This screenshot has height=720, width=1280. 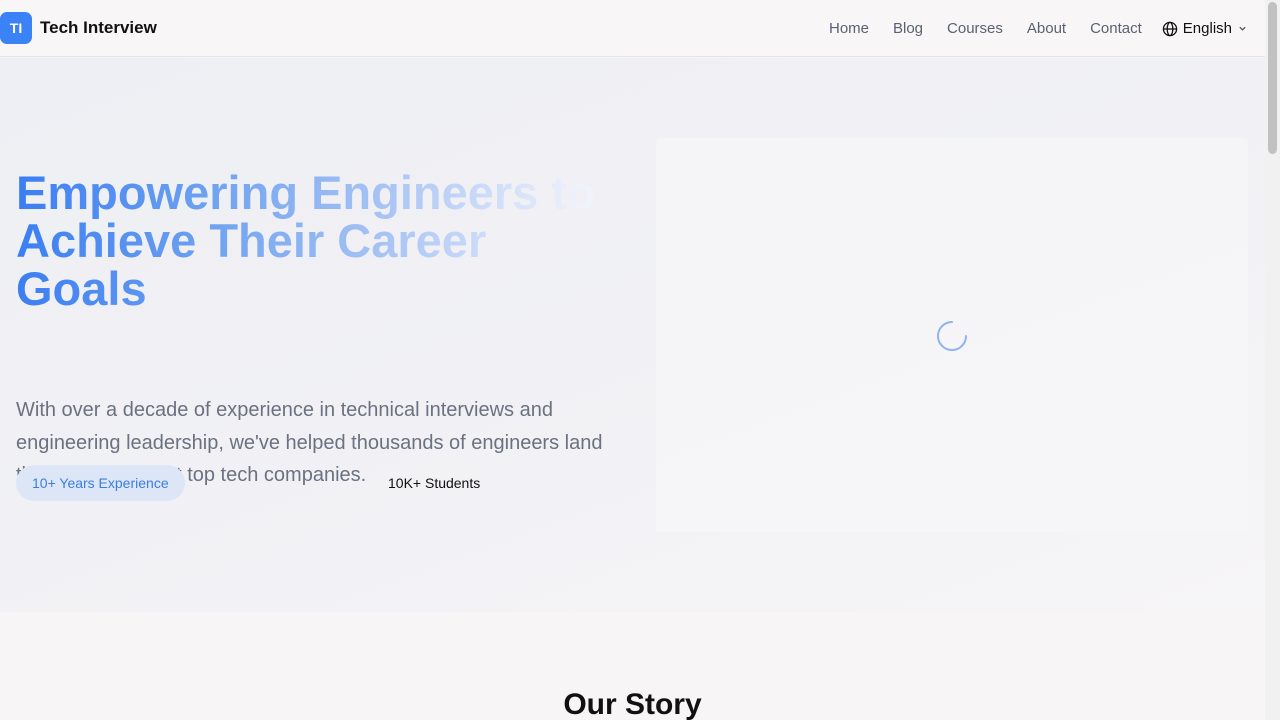 What do you see at coordinates (16, 28) in the screenshot?
I see `logo-badge: TI` at bounding box center [16, 28].